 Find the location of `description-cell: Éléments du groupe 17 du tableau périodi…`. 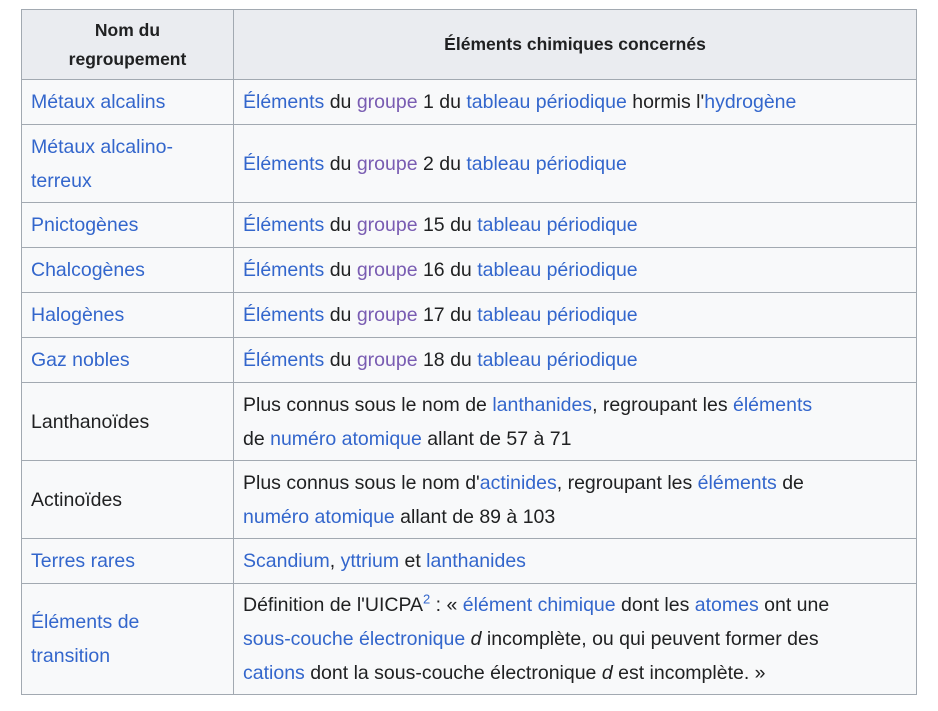

description-cell: Éléments du groupe 17 du tableau périodi… is located at coordinates (575, 315).